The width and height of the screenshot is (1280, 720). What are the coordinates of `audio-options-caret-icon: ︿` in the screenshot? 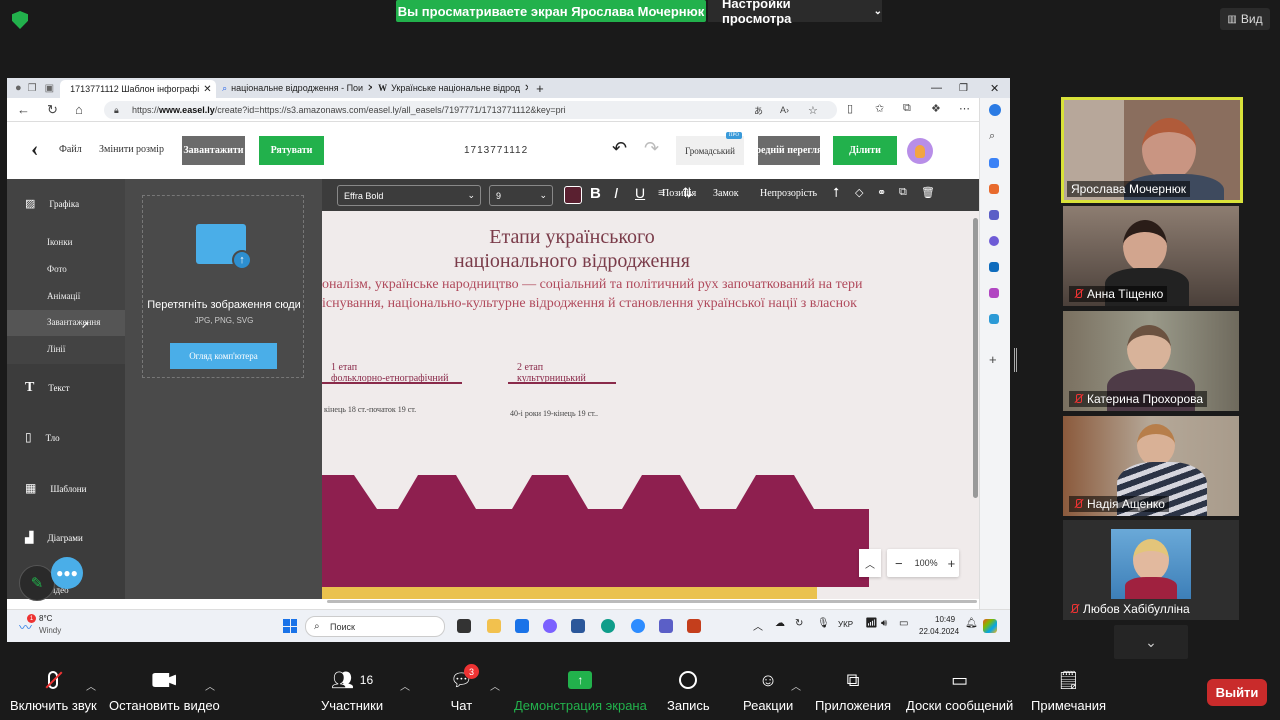 It's located at (91, 685).